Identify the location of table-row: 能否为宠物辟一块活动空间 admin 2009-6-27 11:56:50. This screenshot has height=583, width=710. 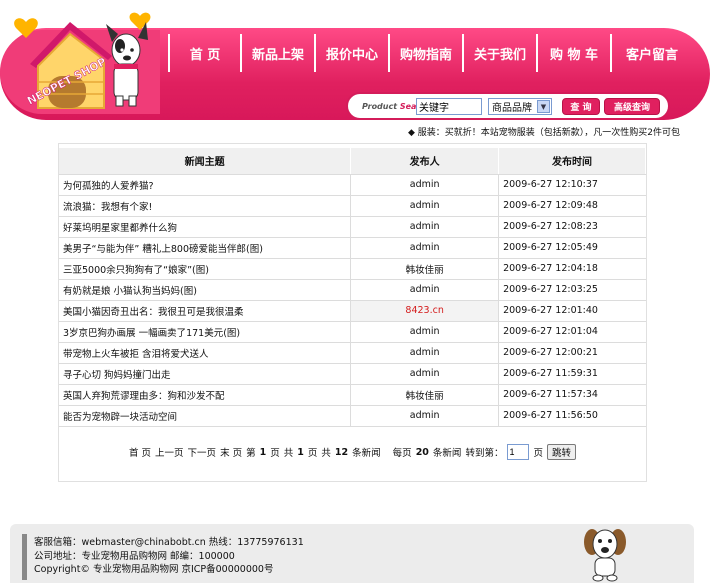
(352, 416).